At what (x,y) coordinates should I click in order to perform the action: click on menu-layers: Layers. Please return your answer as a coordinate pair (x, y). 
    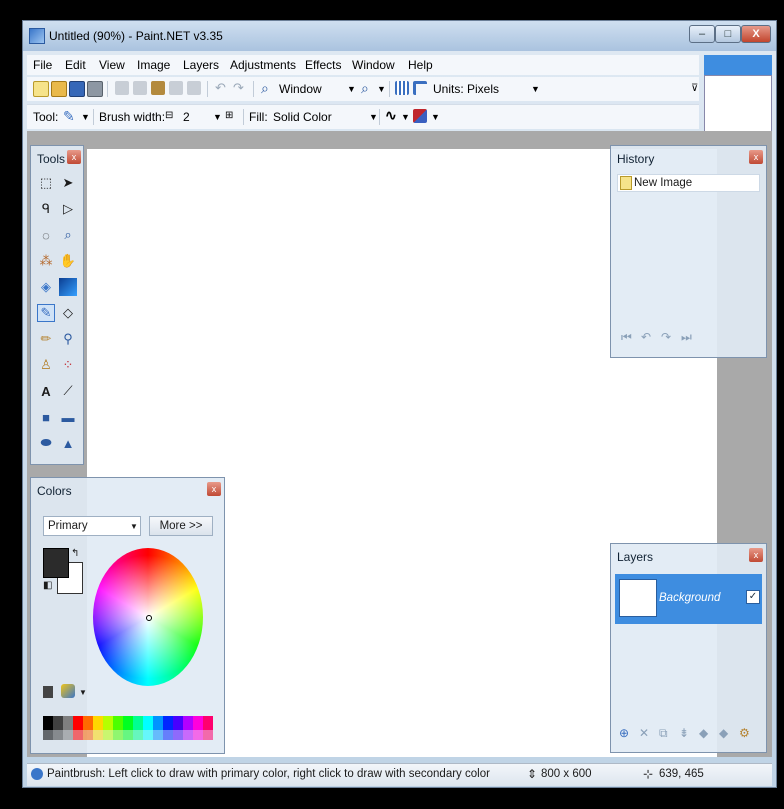
    Looking at the image, I should click on (201, 65).